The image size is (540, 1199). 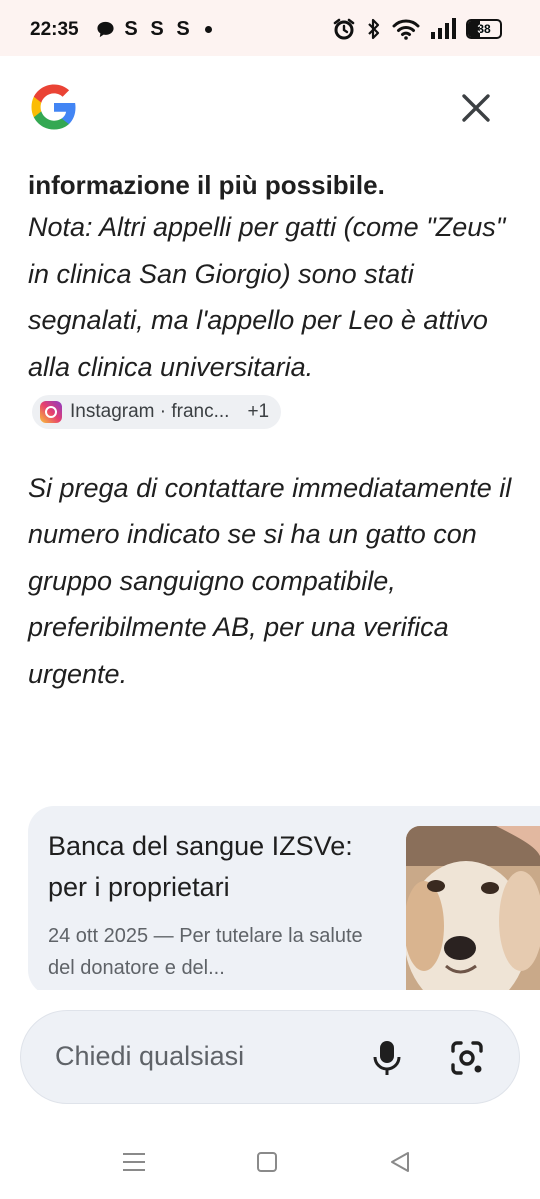 I want to click on system-nav-bar, so click(x=270, y=1164).